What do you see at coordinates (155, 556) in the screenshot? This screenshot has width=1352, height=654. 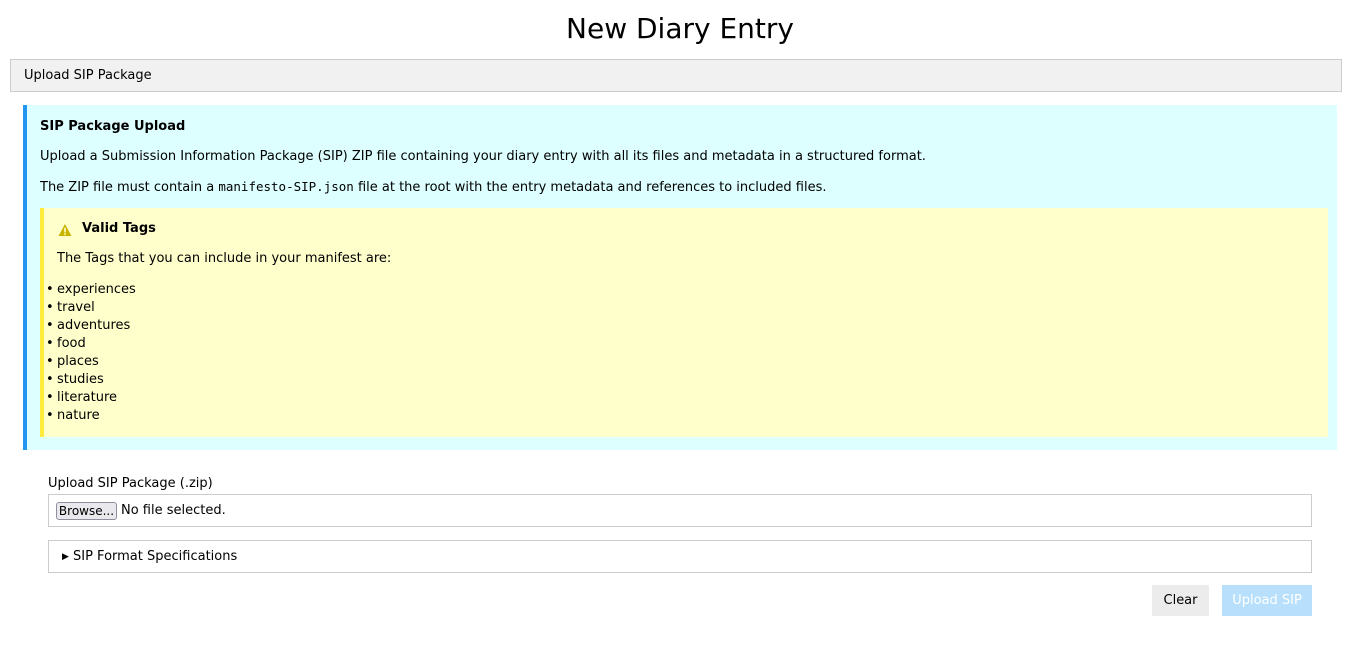 I see `details-summary-label: SIP Format Specifications` at bounding box center [155, 556].